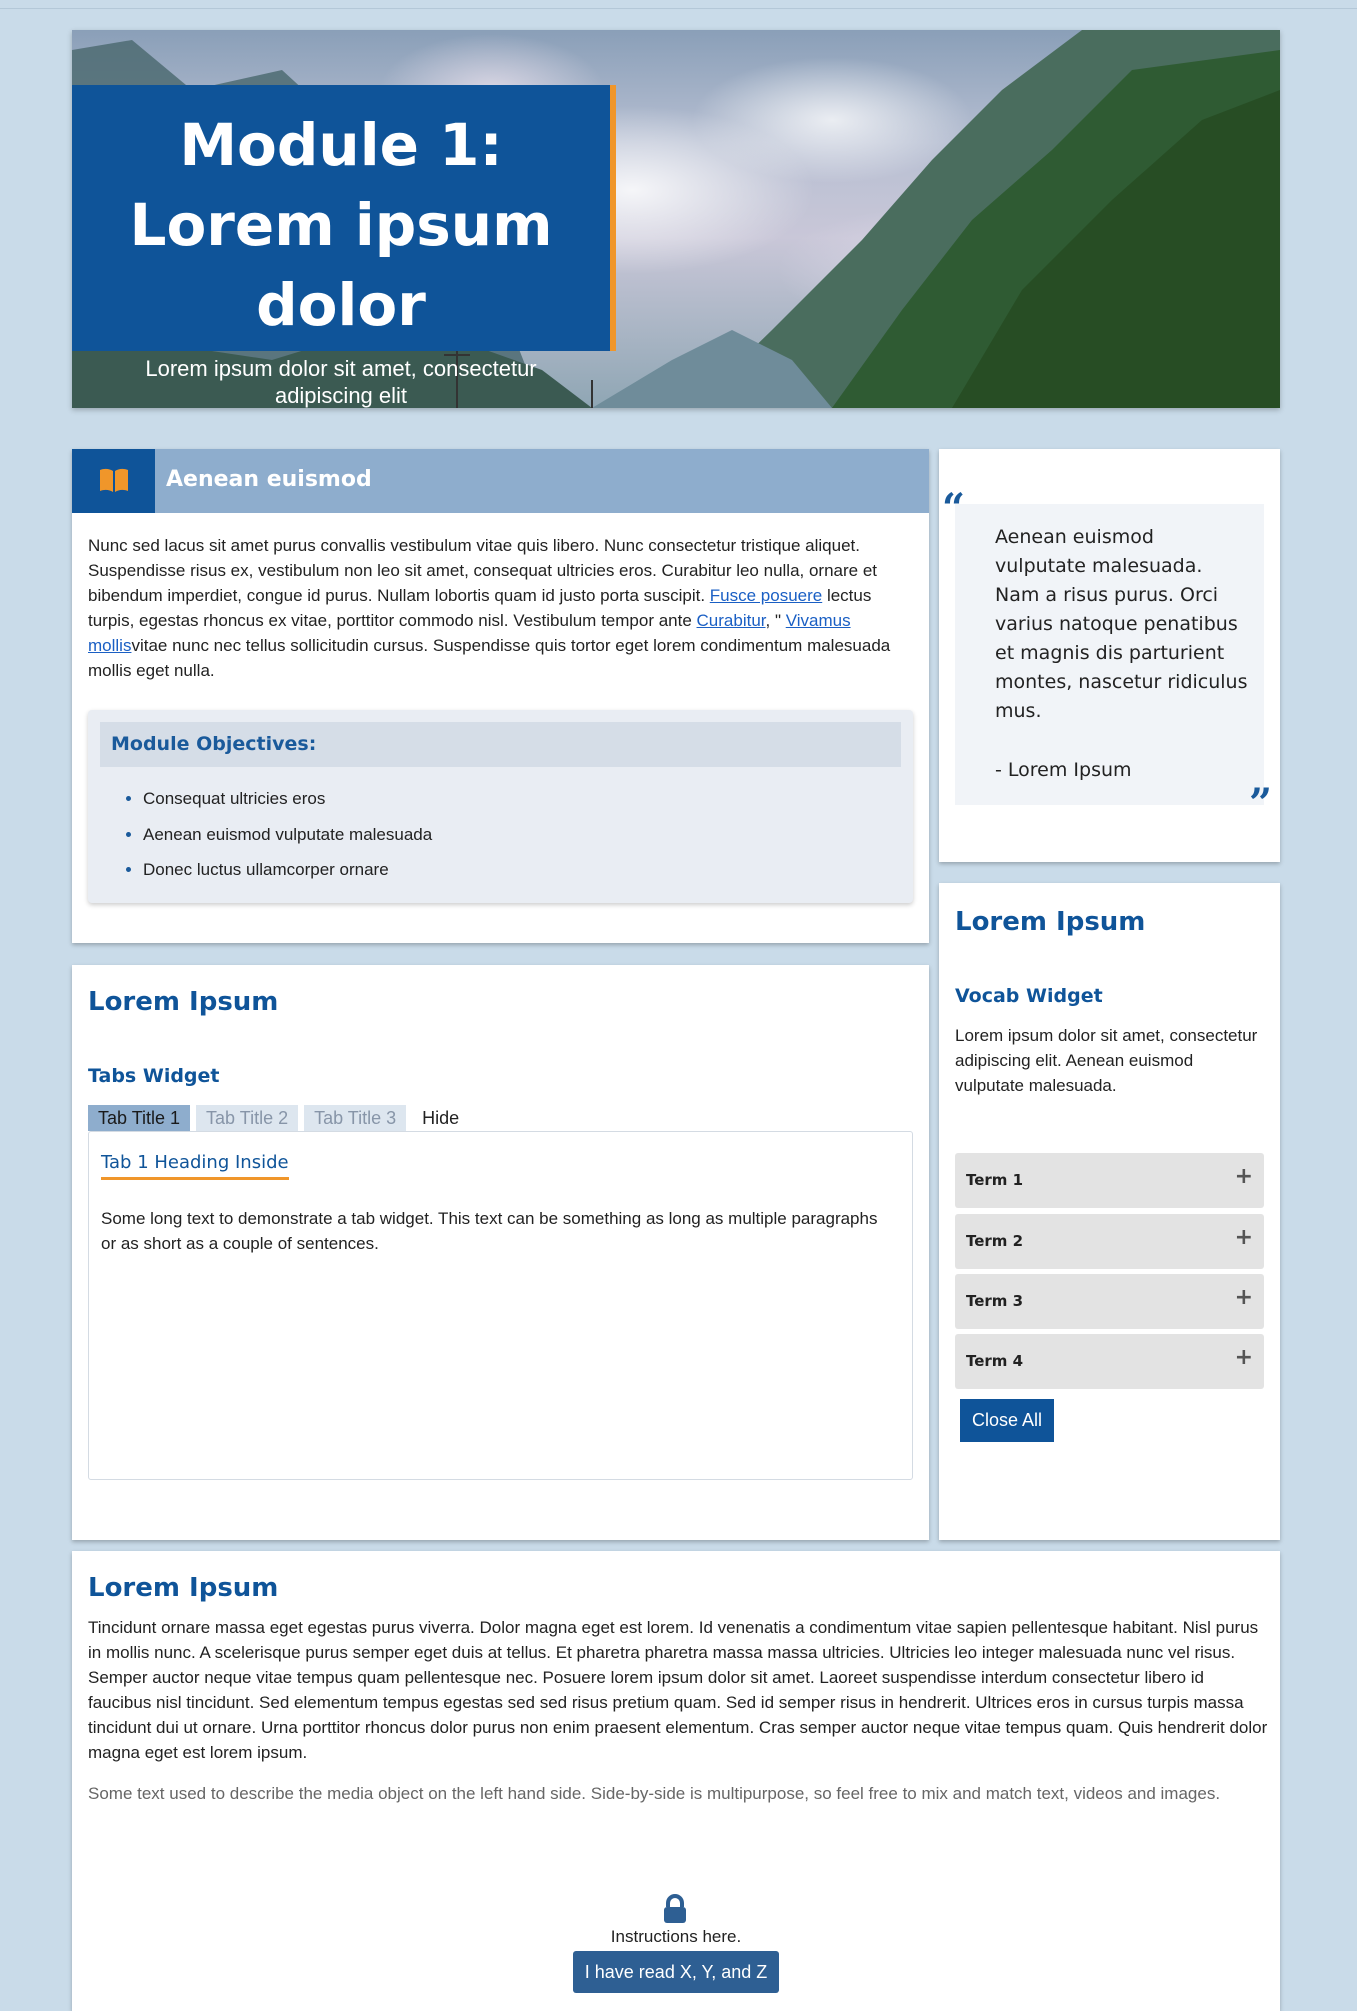 The width and height of the screenshot is (1357, 2011). What do you see at coordinates (183, 1588) in the screenshot?
I see `bottom-section-title: Lorem Ipsum` at bounding box center [183, 1588].